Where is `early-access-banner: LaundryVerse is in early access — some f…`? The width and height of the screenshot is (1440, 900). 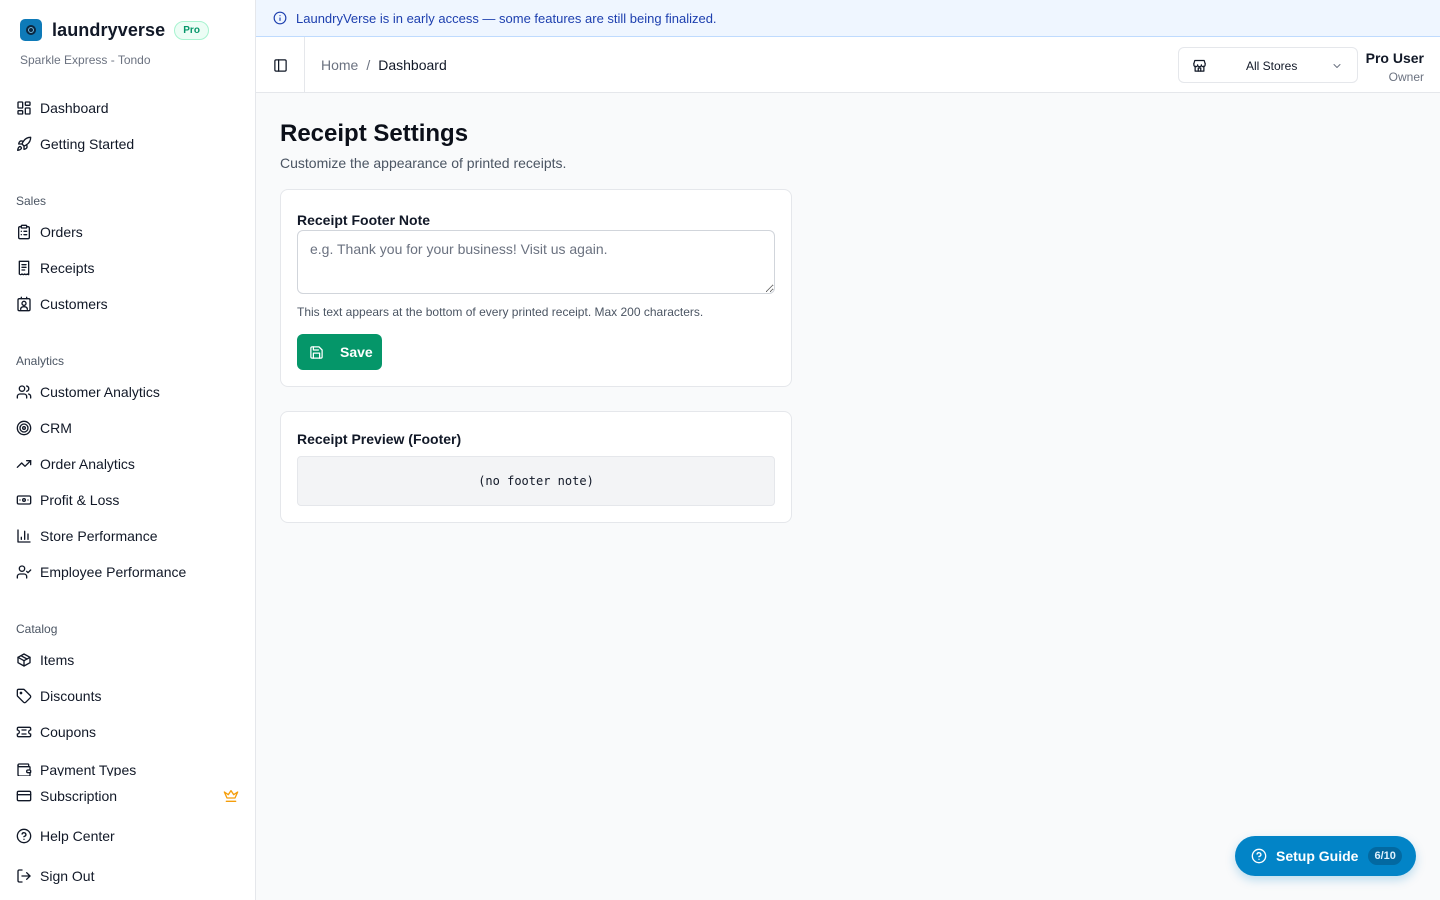 early-access-banner: LaundryVerse is in early access — some f… is located at coordinates (848, 18).